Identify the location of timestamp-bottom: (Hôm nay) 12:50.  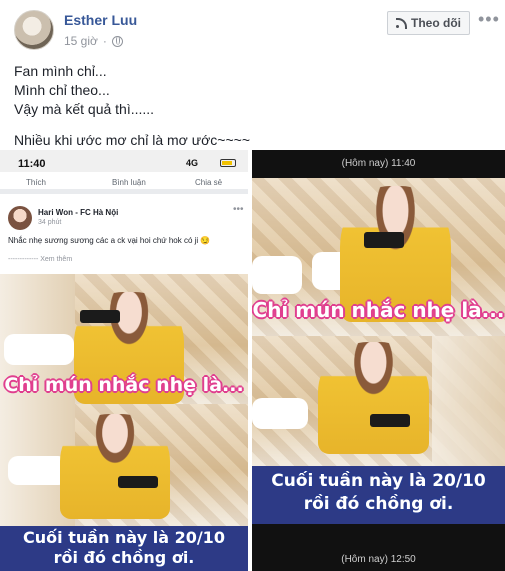
(378, 559).